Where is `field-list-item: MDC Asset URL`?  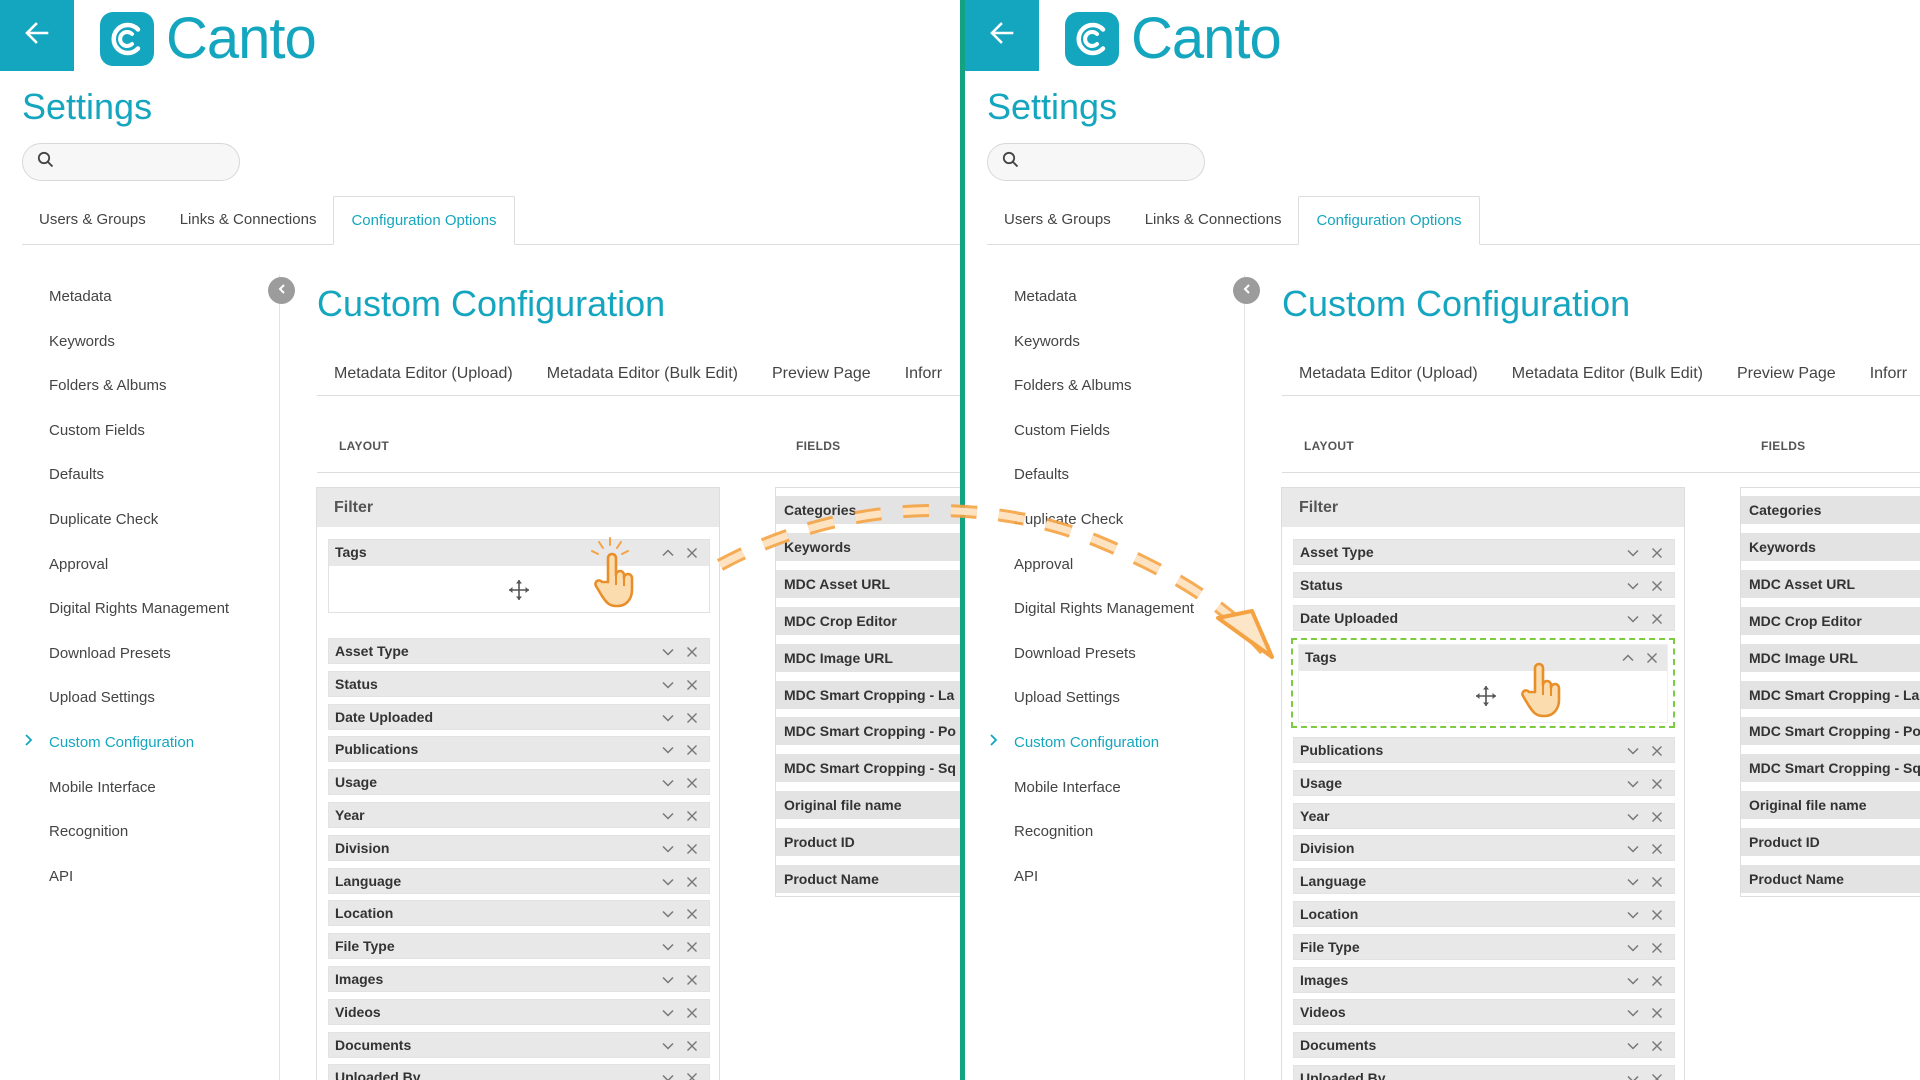 field-list-item: MDC Asset URL is located at coordinates (868, 583).